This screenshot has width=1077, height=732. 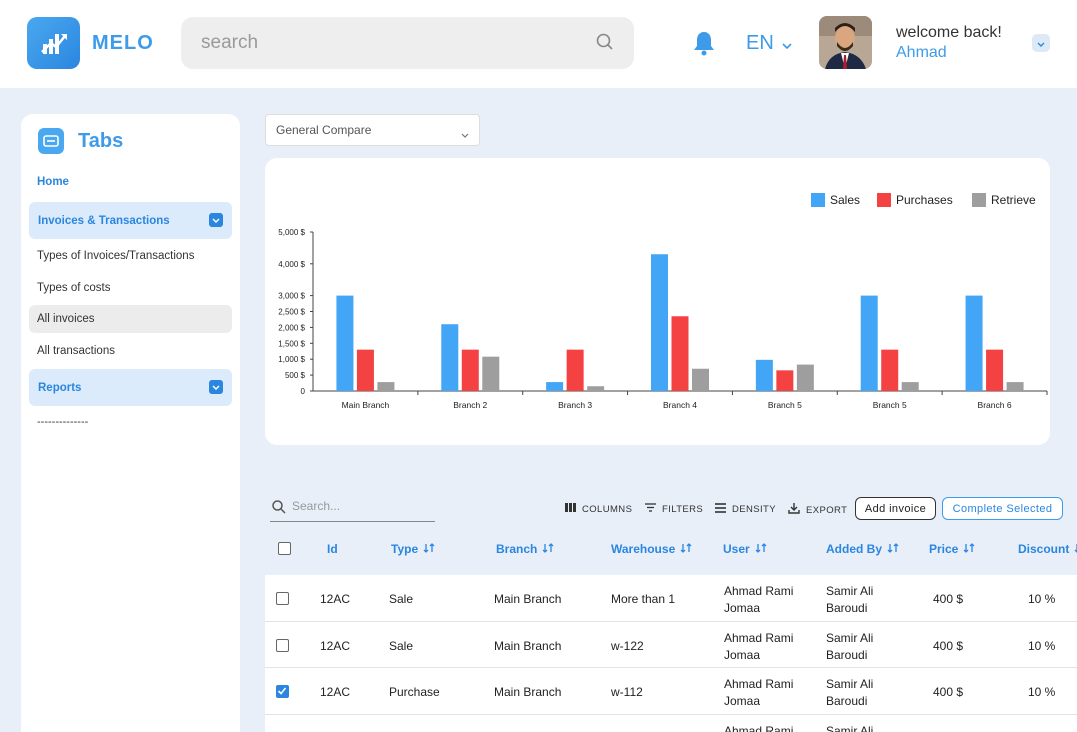 I want to click on language-selector: EN, so click(x=769, y=43).